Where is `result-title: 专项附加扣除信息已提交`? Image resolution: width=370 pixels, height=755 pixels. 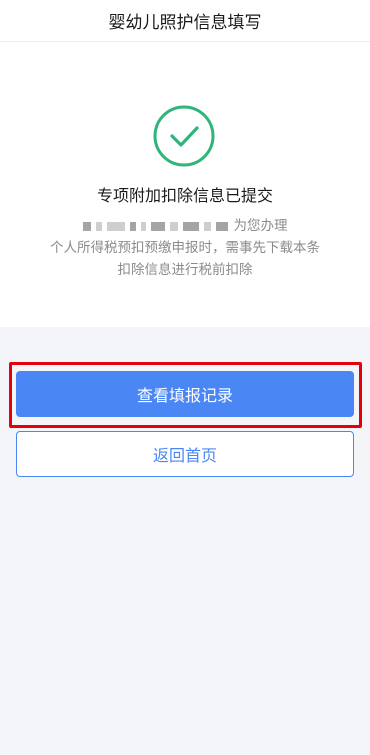 result-title: 专项附加扣除信息已提交 is located at coordinates (184, 195).